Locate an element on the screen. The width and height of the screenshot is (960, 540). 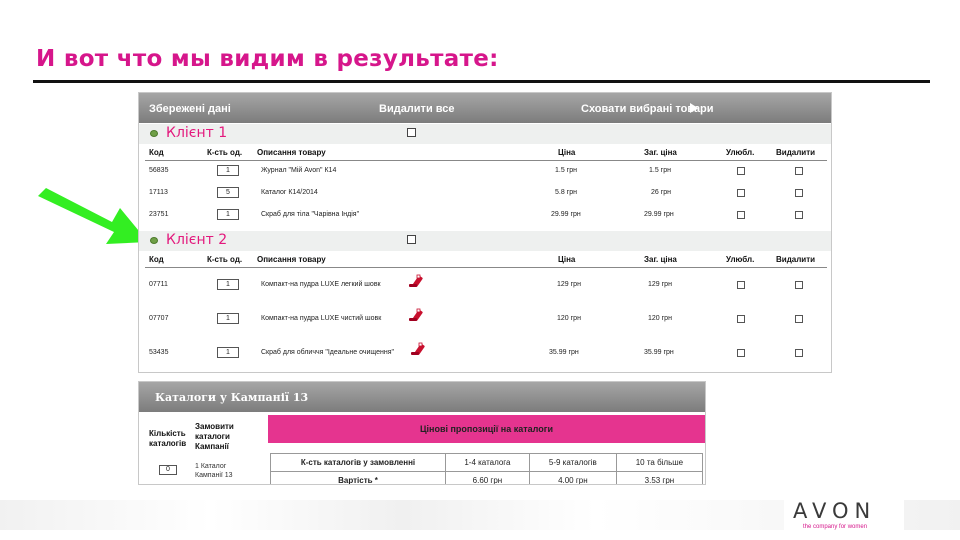
order-catalogs-label: Замовити каталоги Кампанії is located at coordinates (214, 437).